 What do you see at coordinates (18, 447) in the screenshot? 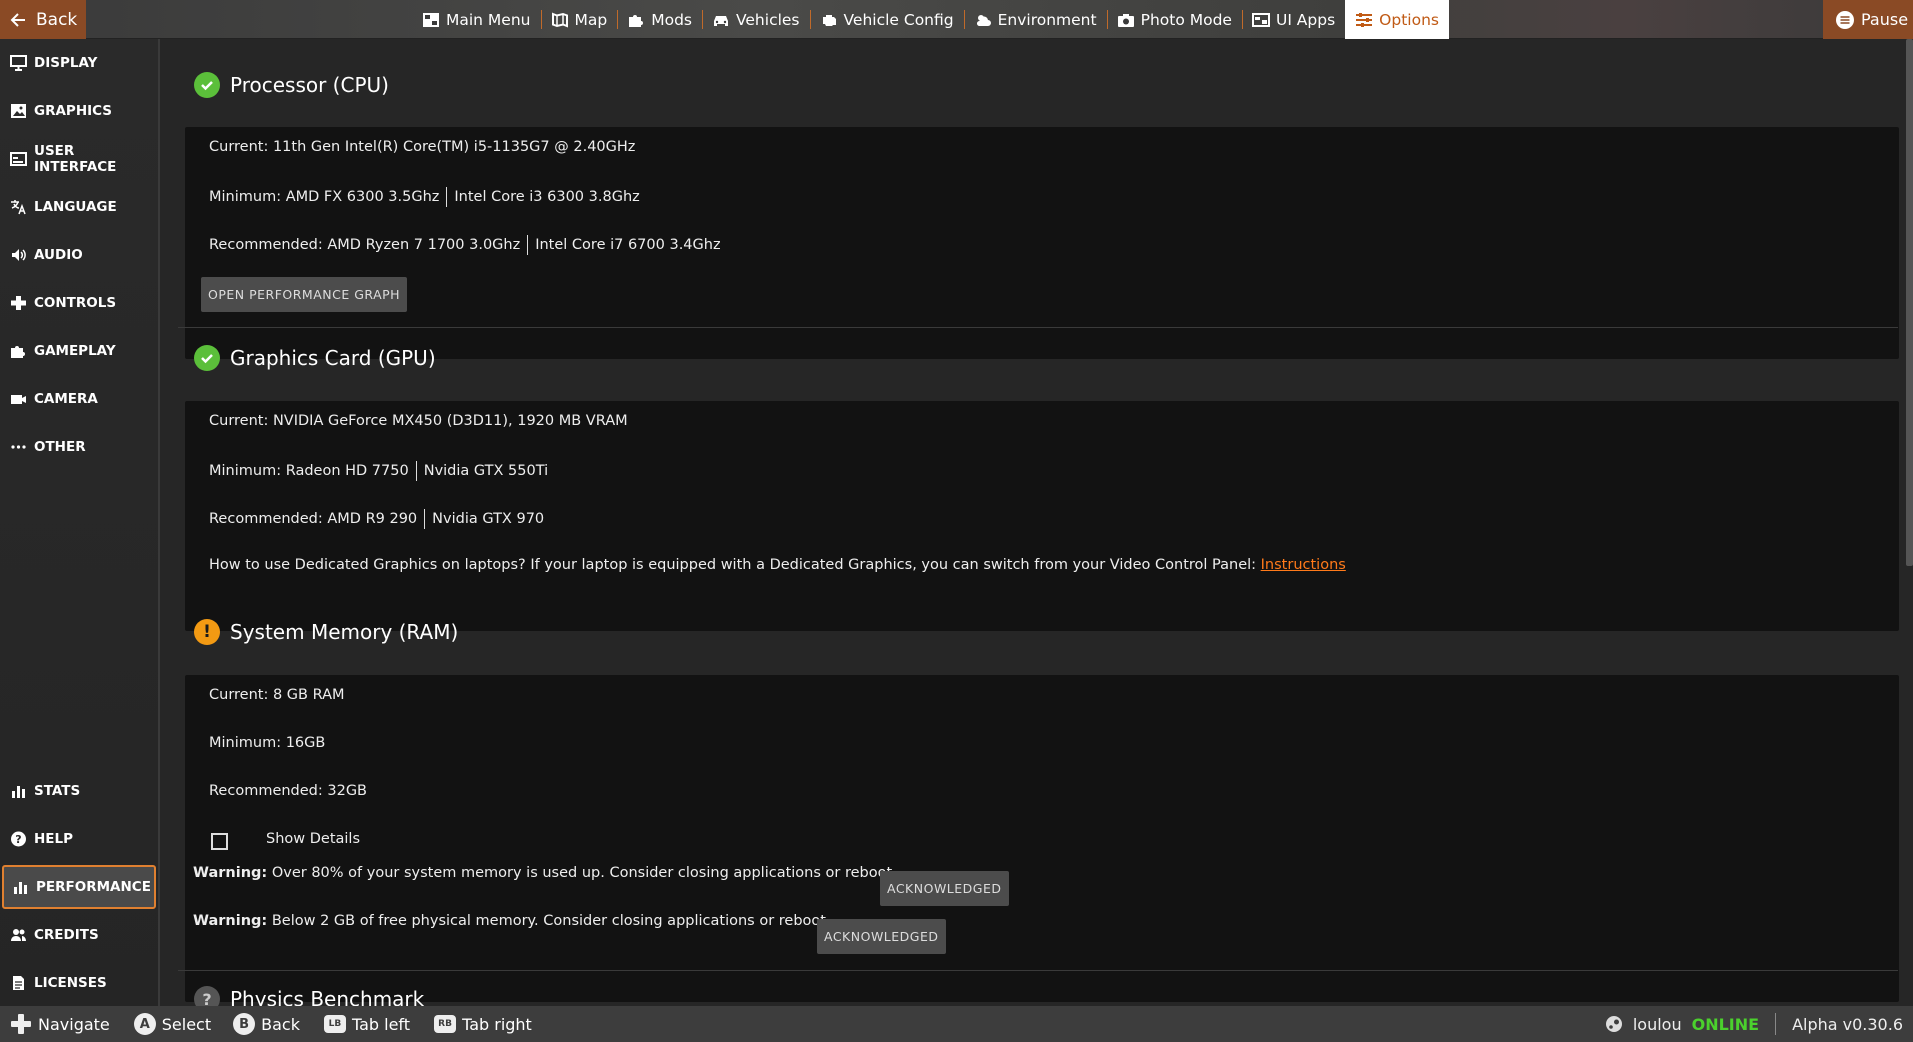
I see `more-icon` at bounding box center [18, 447].